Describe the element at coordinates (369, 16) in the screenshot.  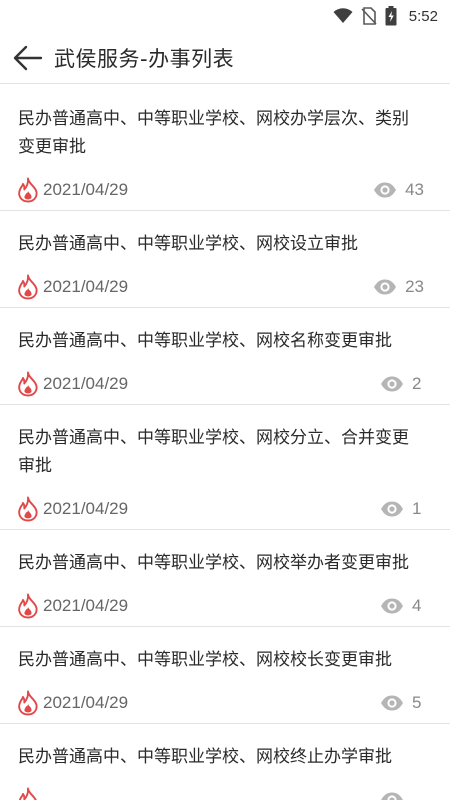
I see `no-sim-icon` at that location.